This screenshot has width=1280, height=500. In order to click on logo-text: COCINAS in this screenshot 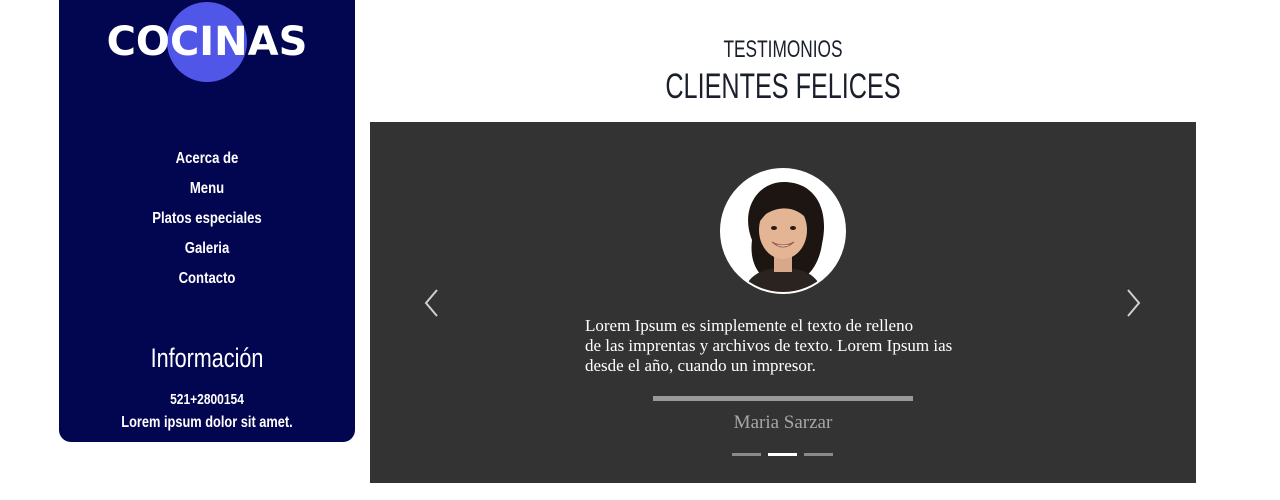, I will do `click(207, 42)`.